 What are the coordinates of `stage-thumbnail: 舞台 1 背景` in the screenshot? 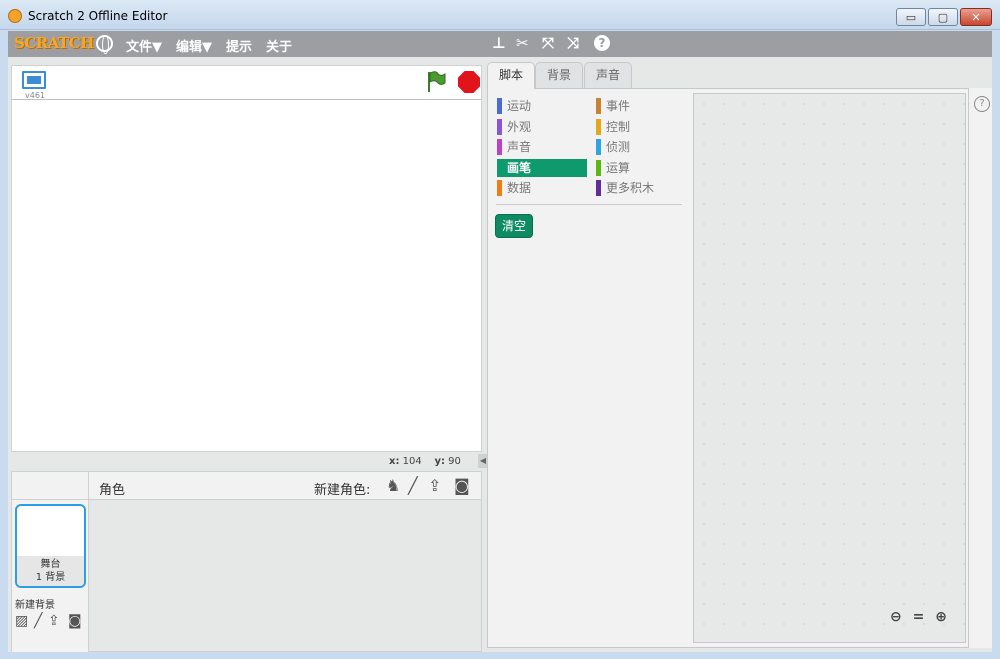 It's located at (50, 546).